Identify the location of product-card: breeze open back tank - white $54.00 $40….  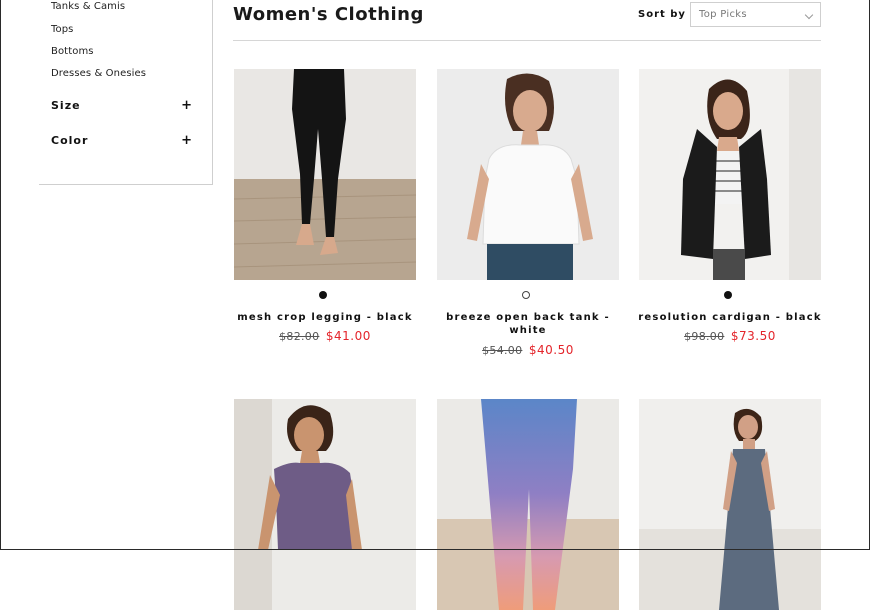
(528, 213).